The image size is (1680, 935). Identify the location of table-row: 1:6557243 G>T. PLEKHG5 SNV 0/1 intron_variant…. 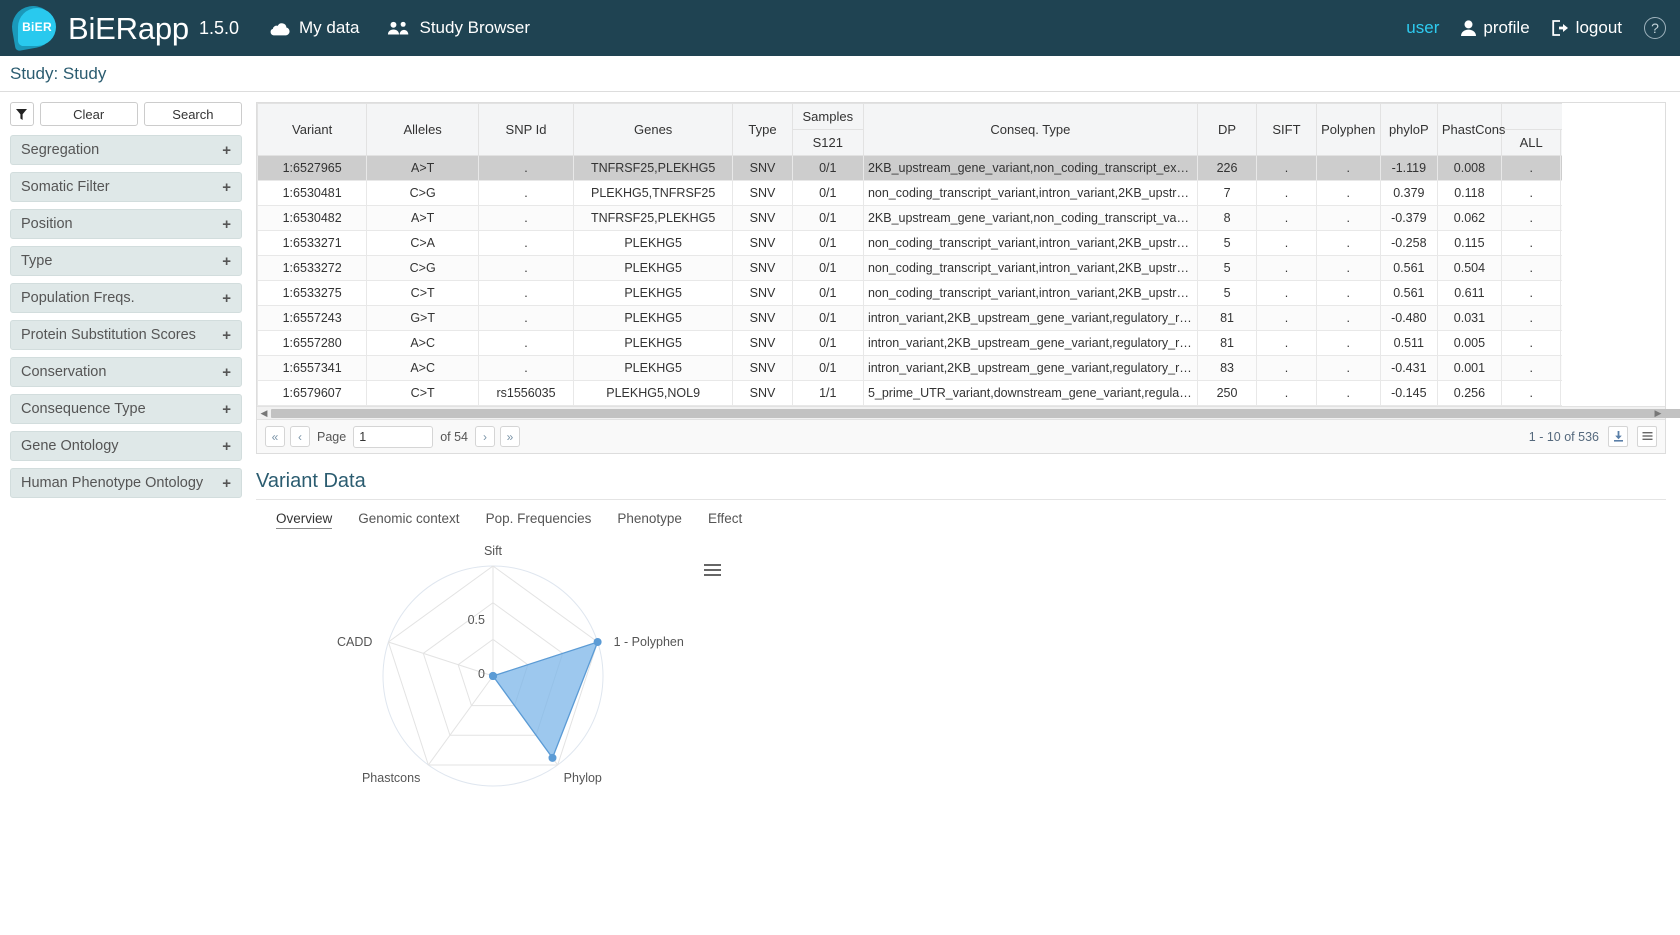
(909, 318).